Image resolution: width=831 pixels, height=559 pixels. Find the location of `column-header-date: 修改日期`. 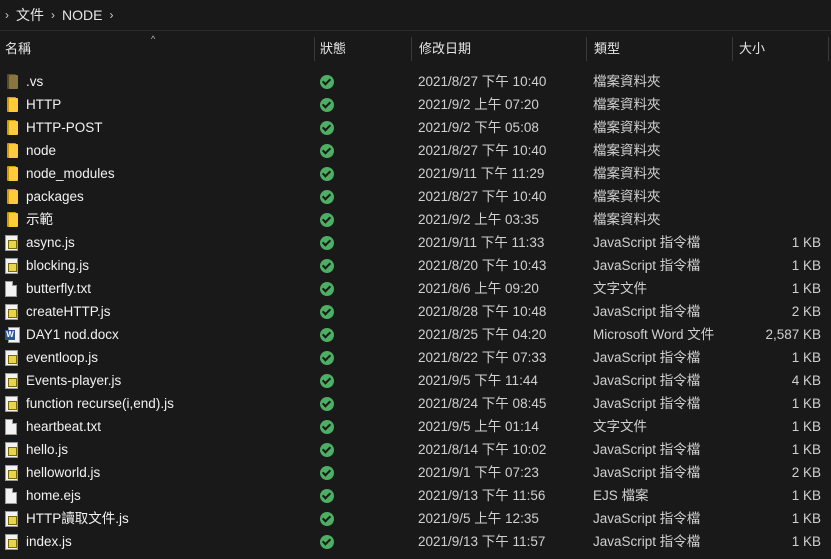

column-header-date: 修改日期 is located at coordinates (501, 47).